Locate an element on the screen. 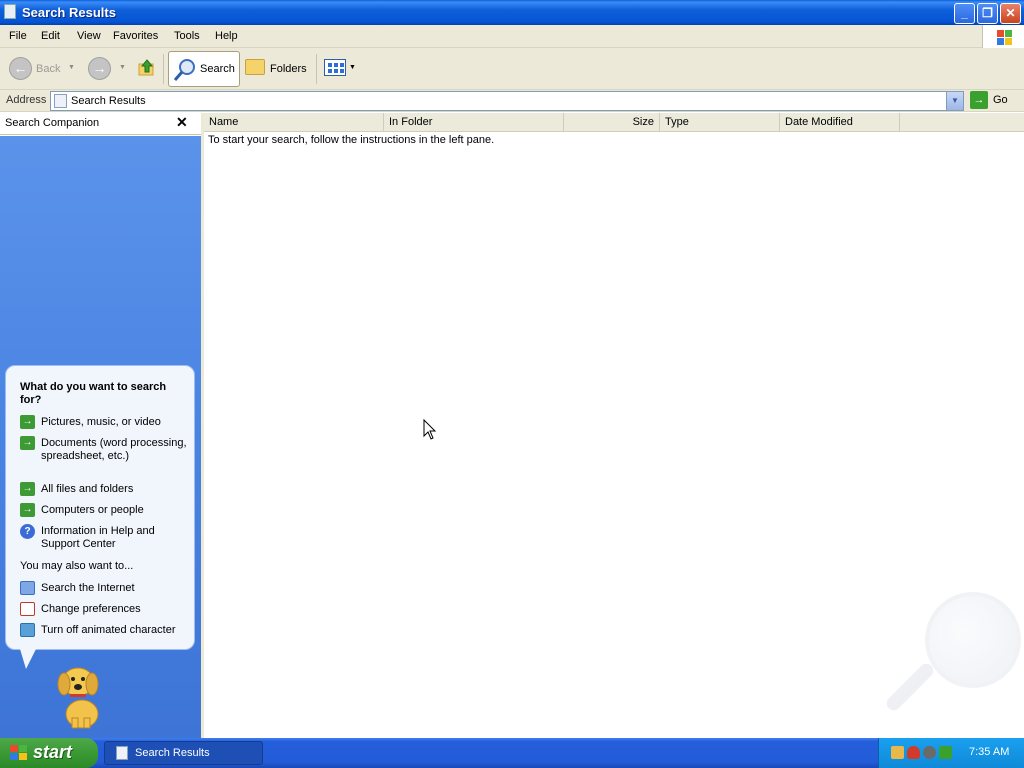  start-label: start is located at coordinates (53, 752).